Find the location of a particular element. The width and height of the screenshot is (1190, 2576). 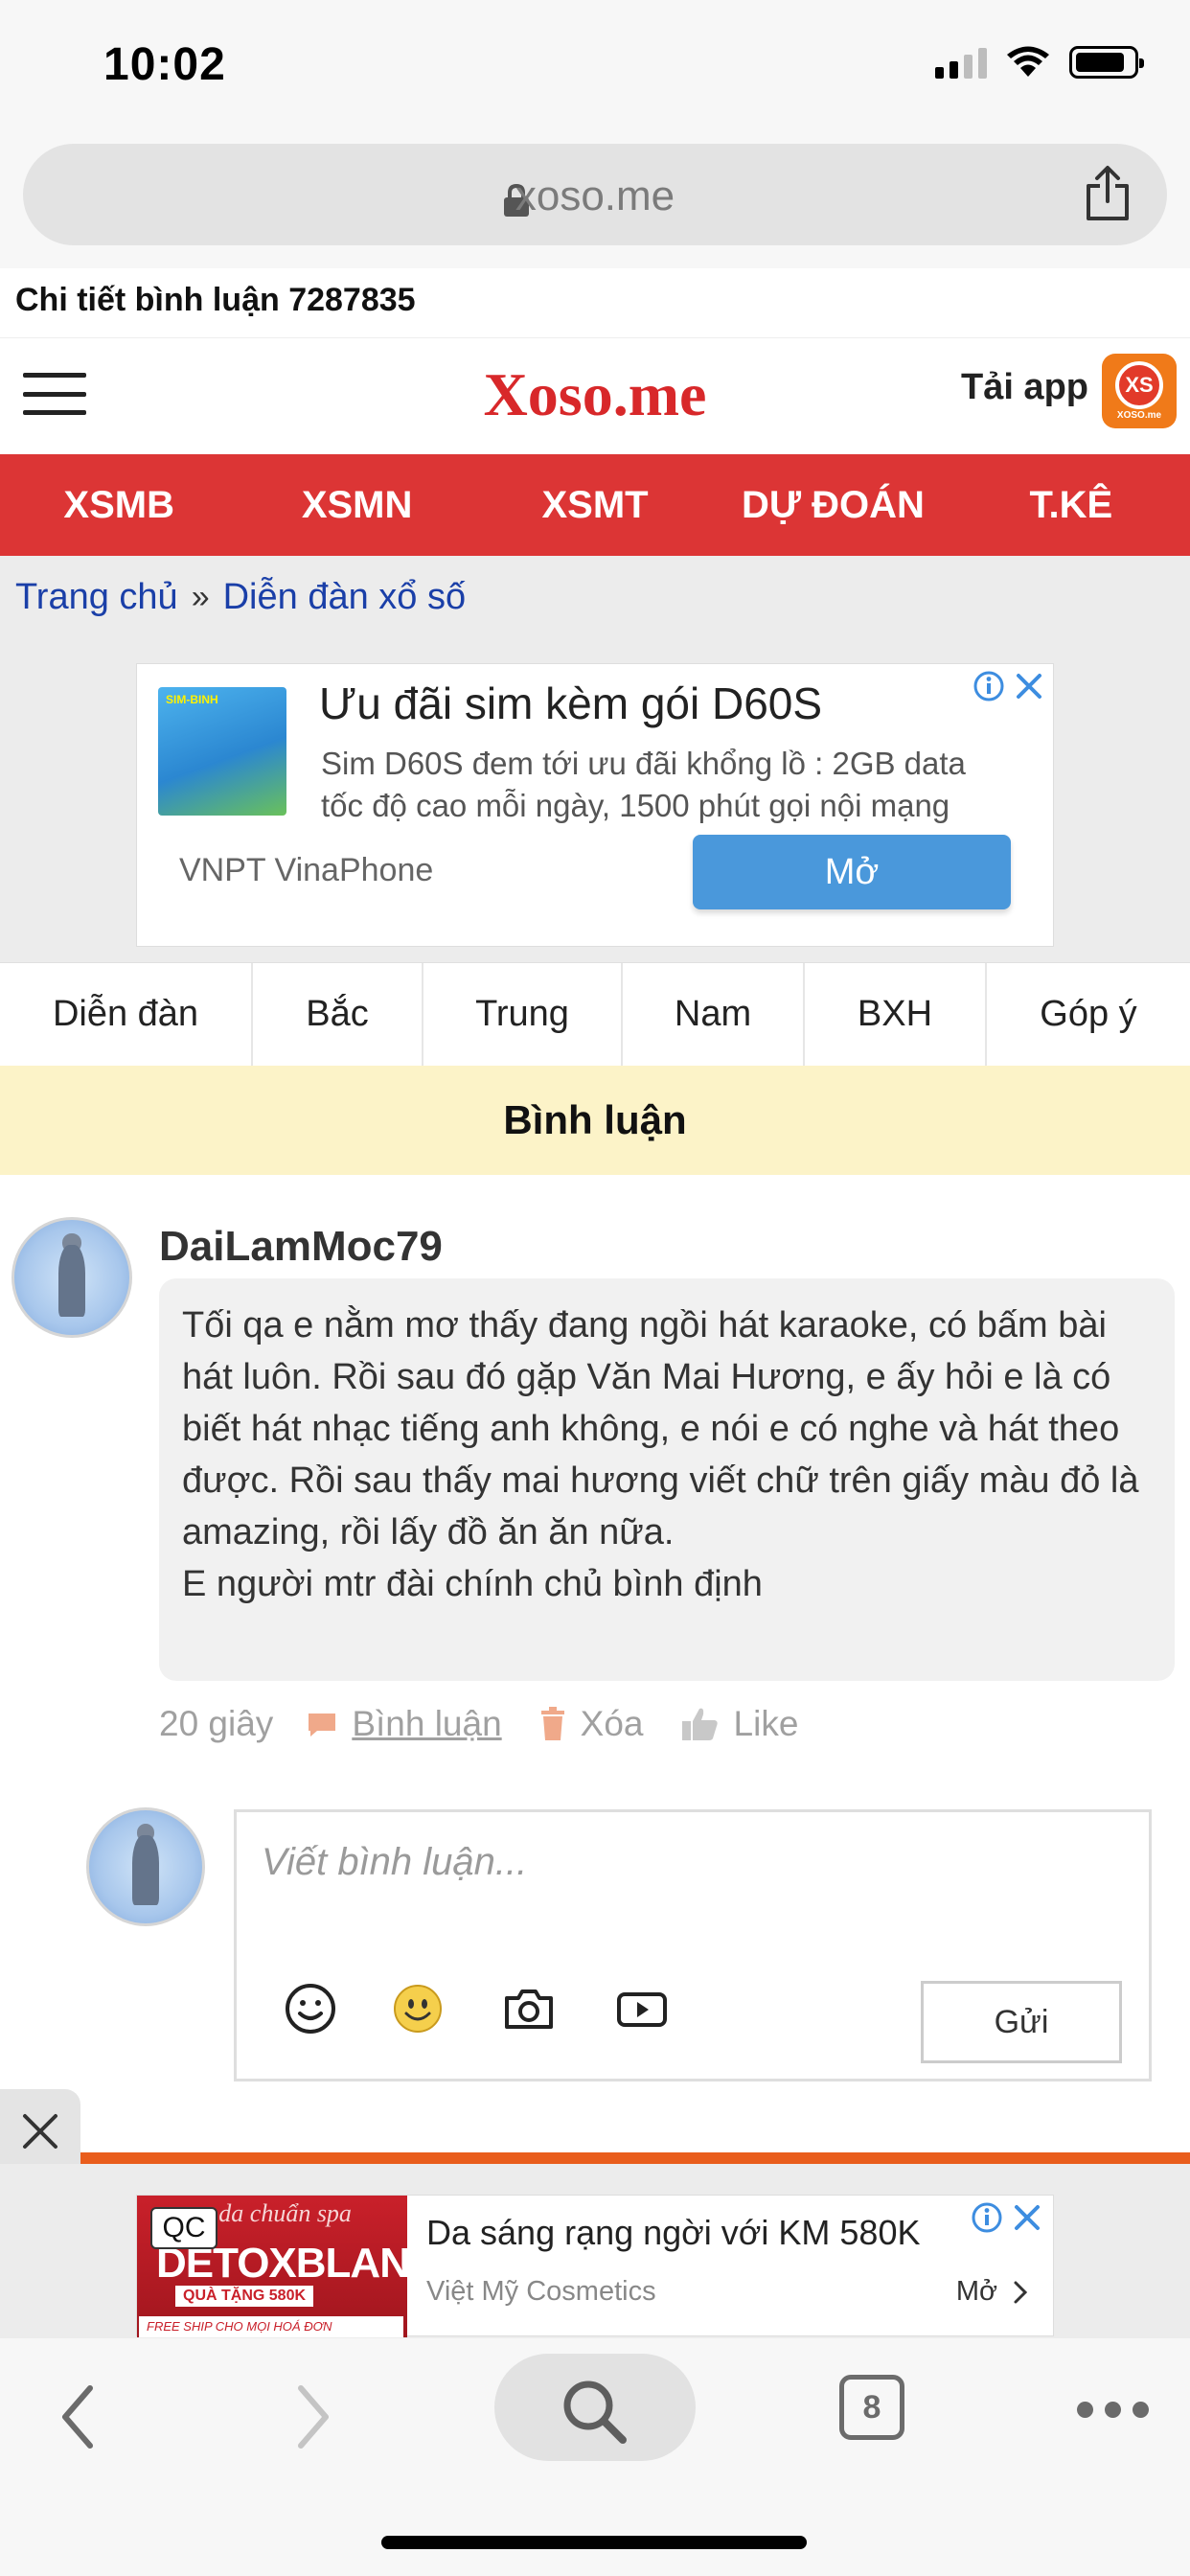

forum-tabs: Diễn đàn Bắc Trung Nam BXH Góp ý is located at coordinates (595, 1014).